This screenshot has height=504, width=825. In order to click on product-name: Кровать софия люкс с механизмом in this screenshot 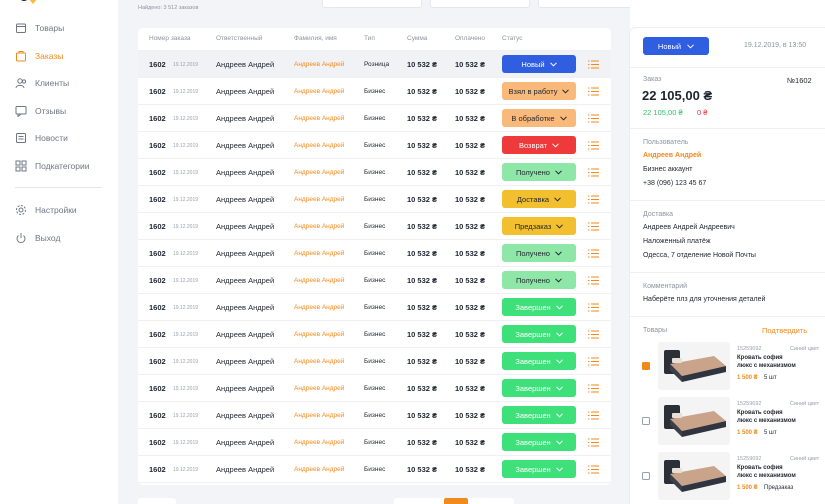, I will do `click(766, 472)`.